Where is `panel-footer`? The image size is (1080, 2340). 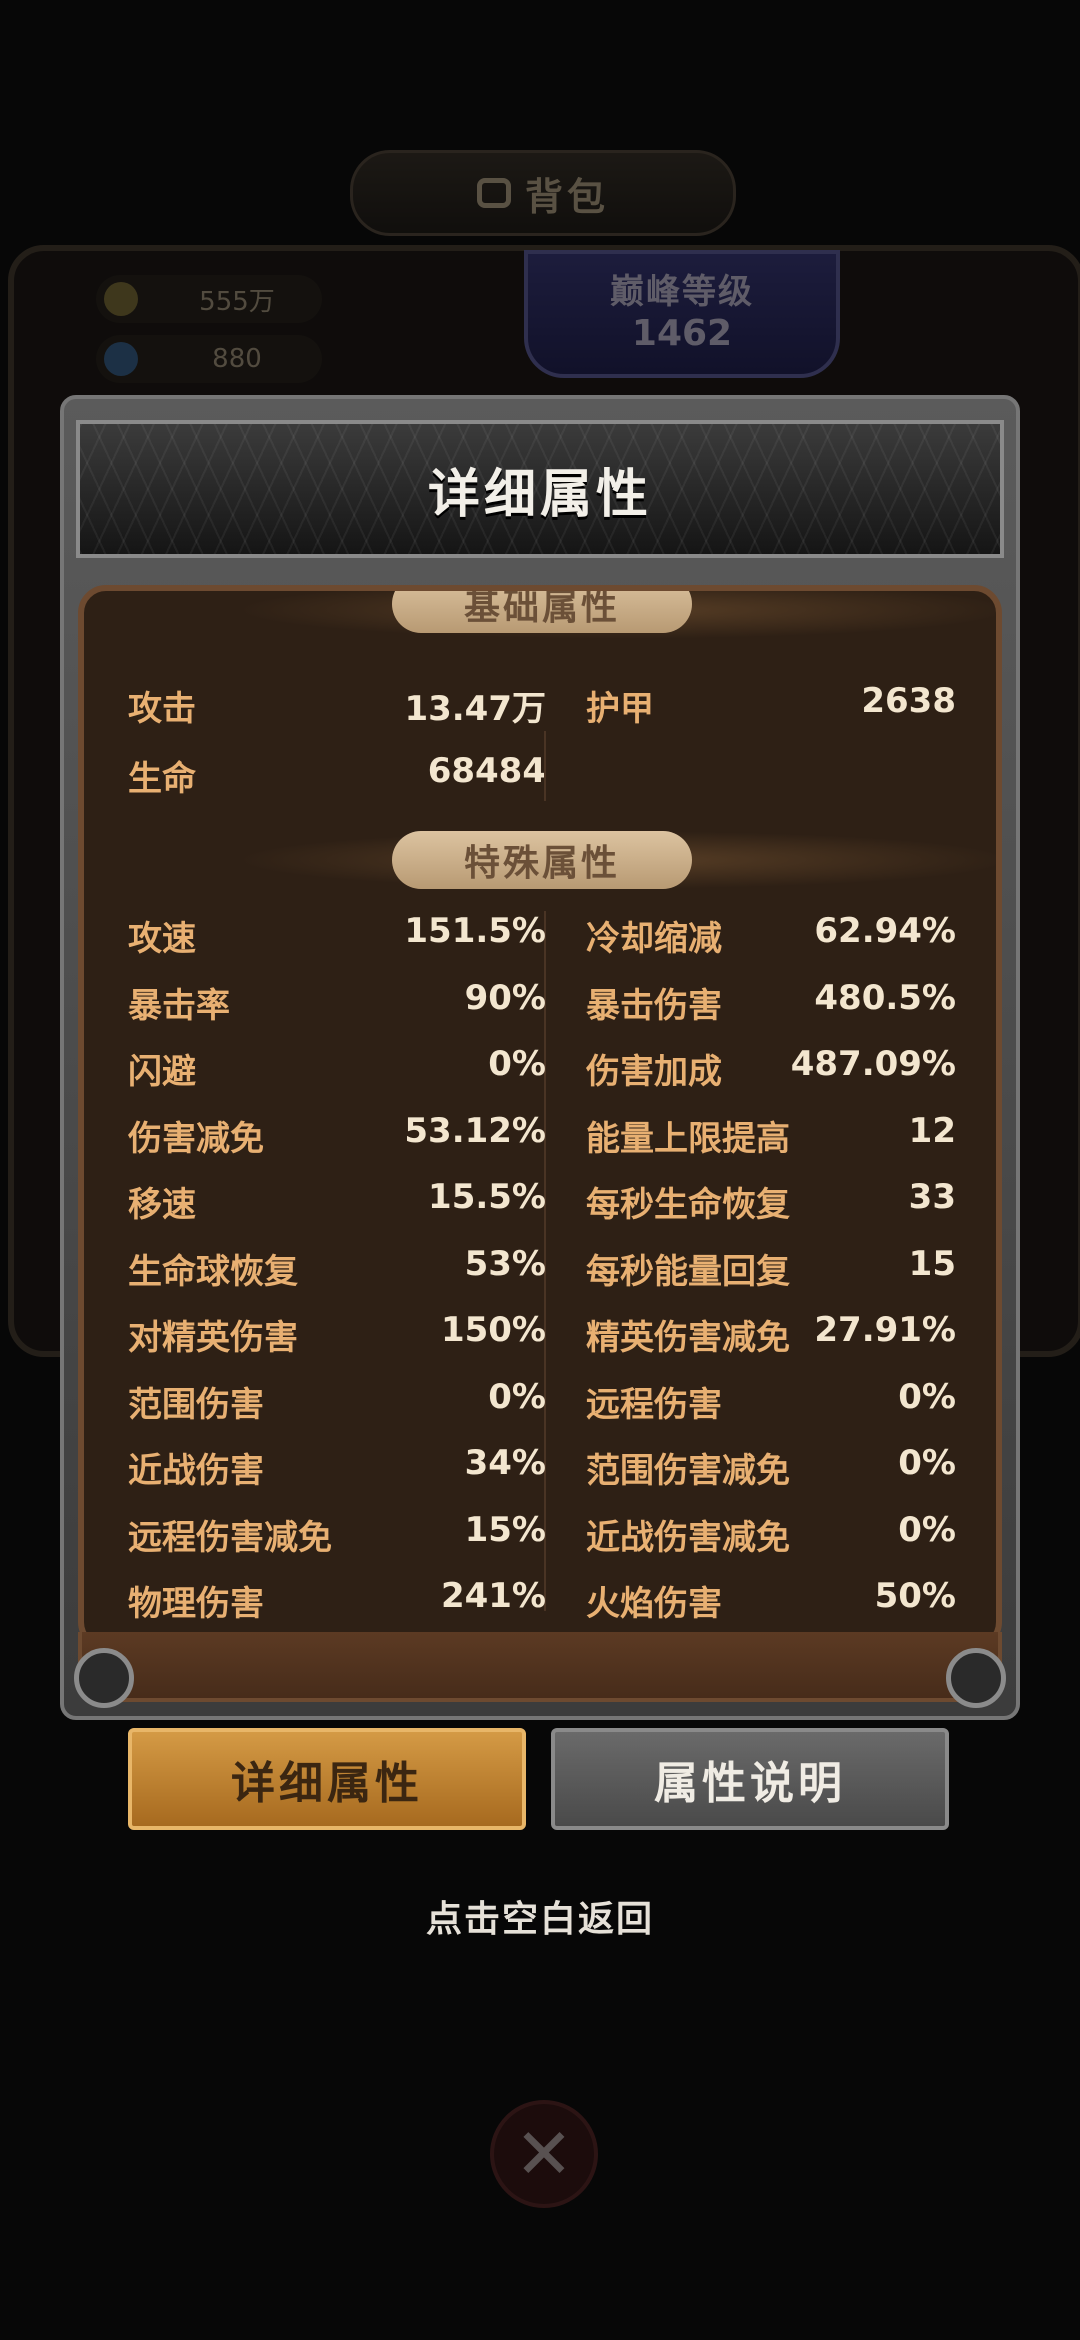 panel-footer is located at coordinates (540, 1667).